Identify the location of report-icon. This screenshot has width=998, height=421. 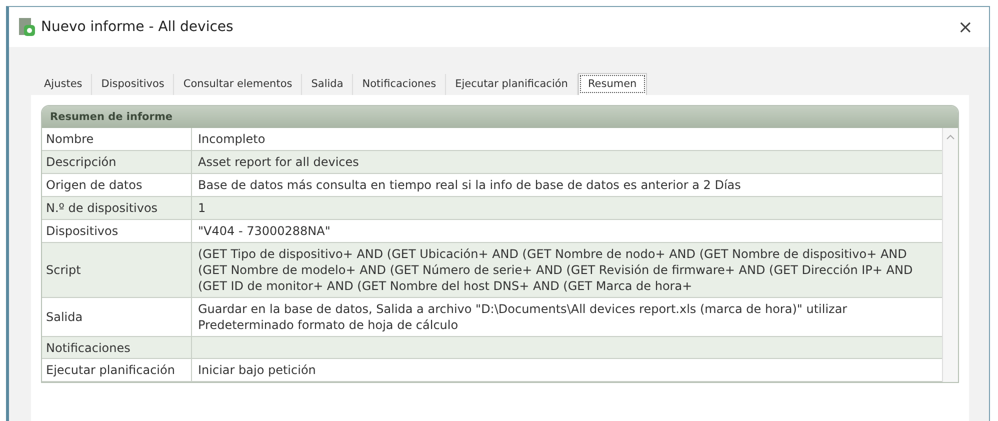
(27, 27).